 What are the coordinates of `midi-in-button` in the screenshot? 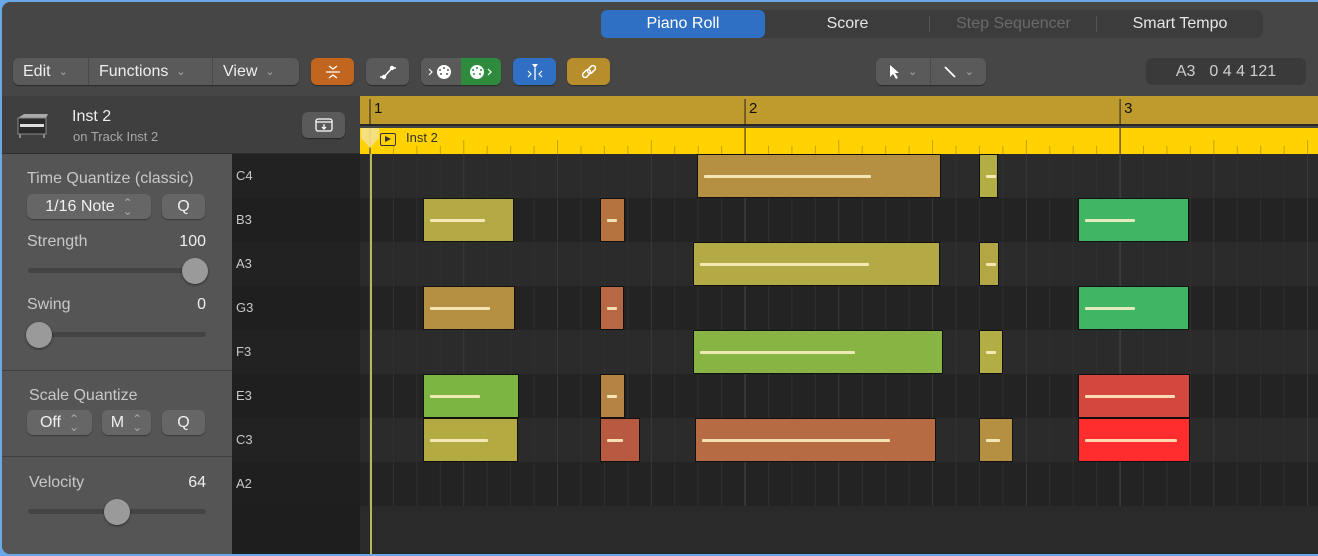 It's located at (441, 71).